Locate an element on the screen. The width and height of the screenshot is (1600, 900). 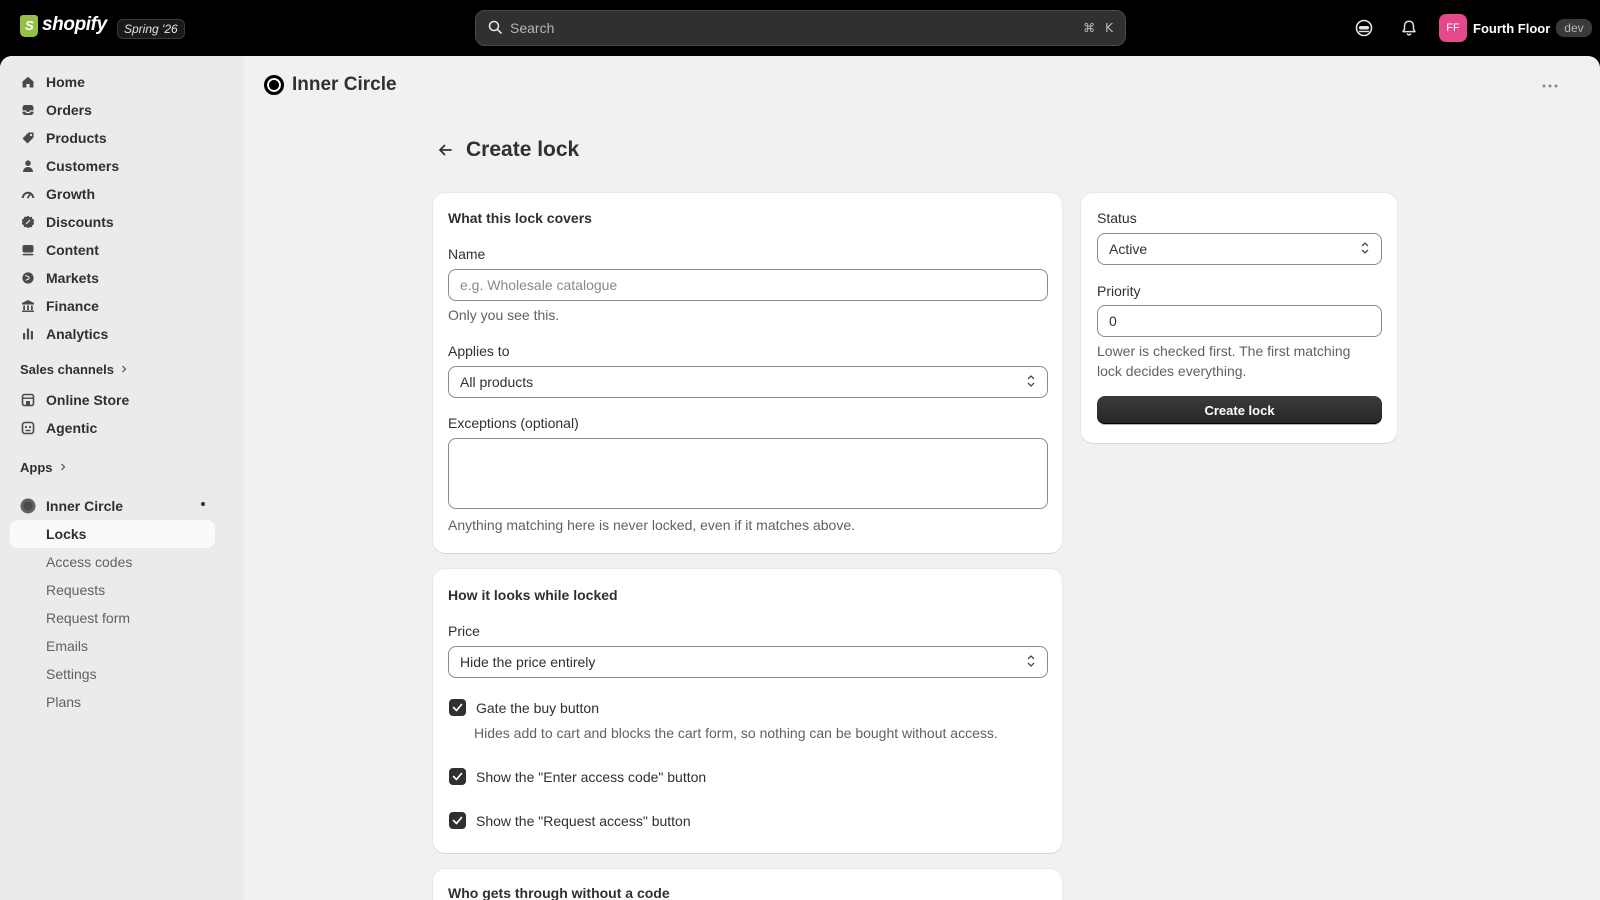
page-title: Create lock is located at coordinates (523, 149).